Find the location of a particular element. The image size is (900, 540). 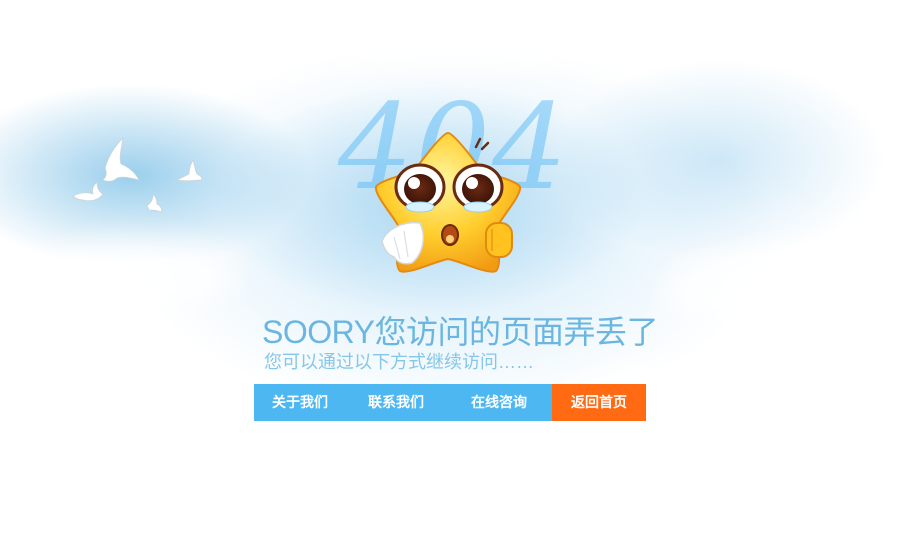

back-home-button: 返回首页 is located at coordinates (599, 402).